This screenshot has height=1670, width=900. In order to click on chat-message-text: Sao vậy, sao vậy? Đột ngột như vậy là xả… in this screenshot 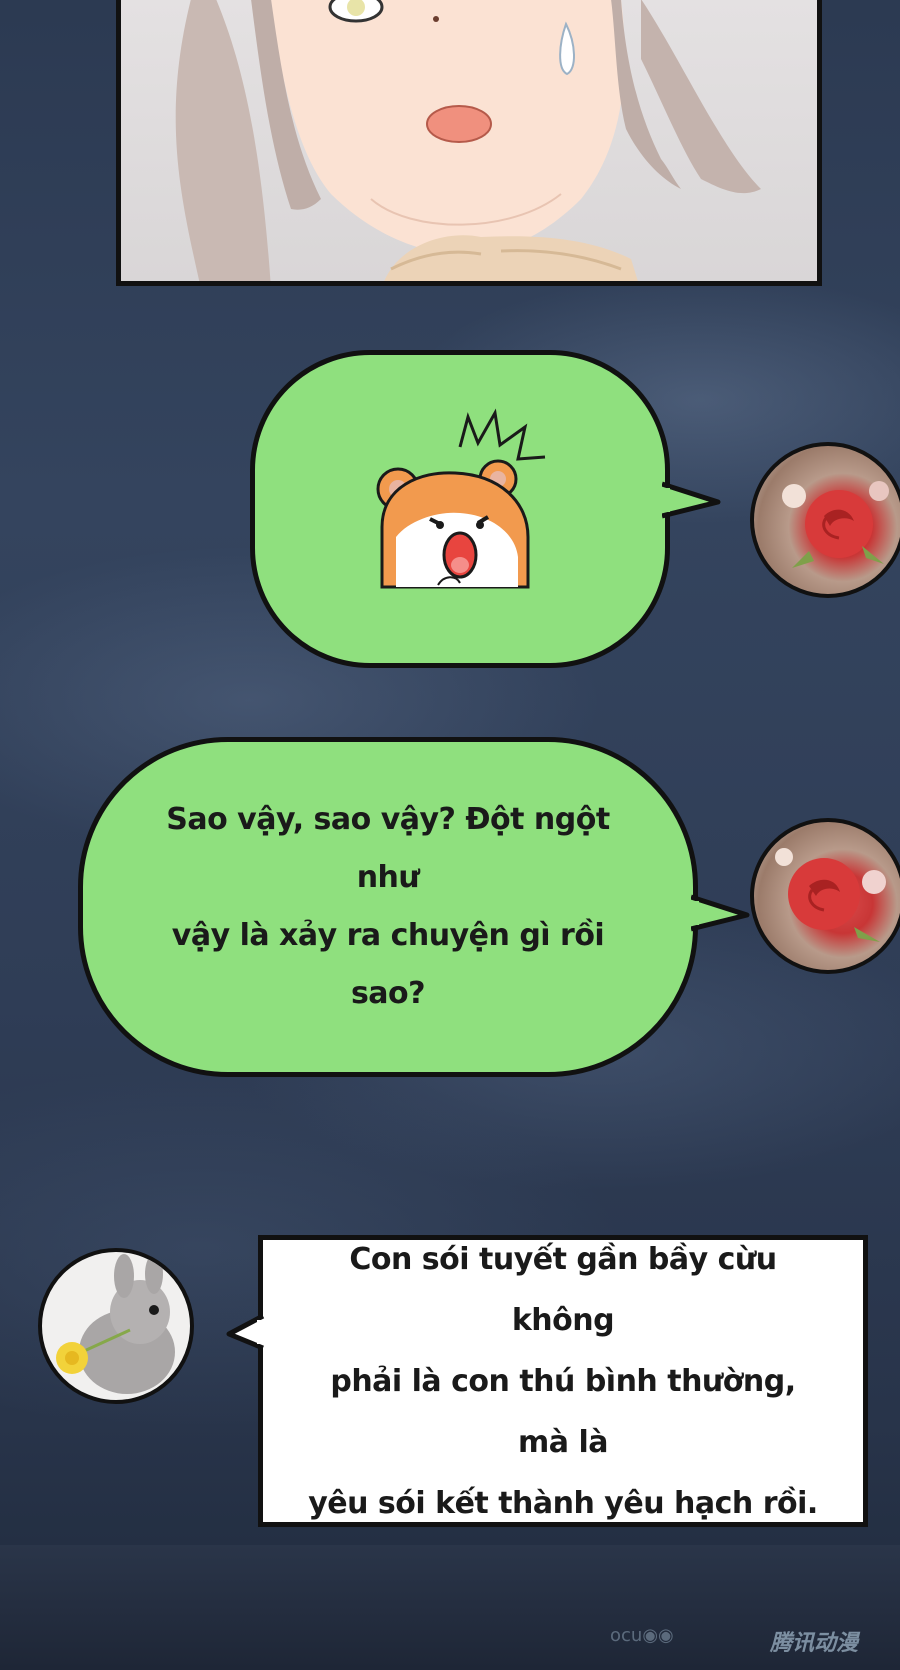, I will do `click(388, 907)`.